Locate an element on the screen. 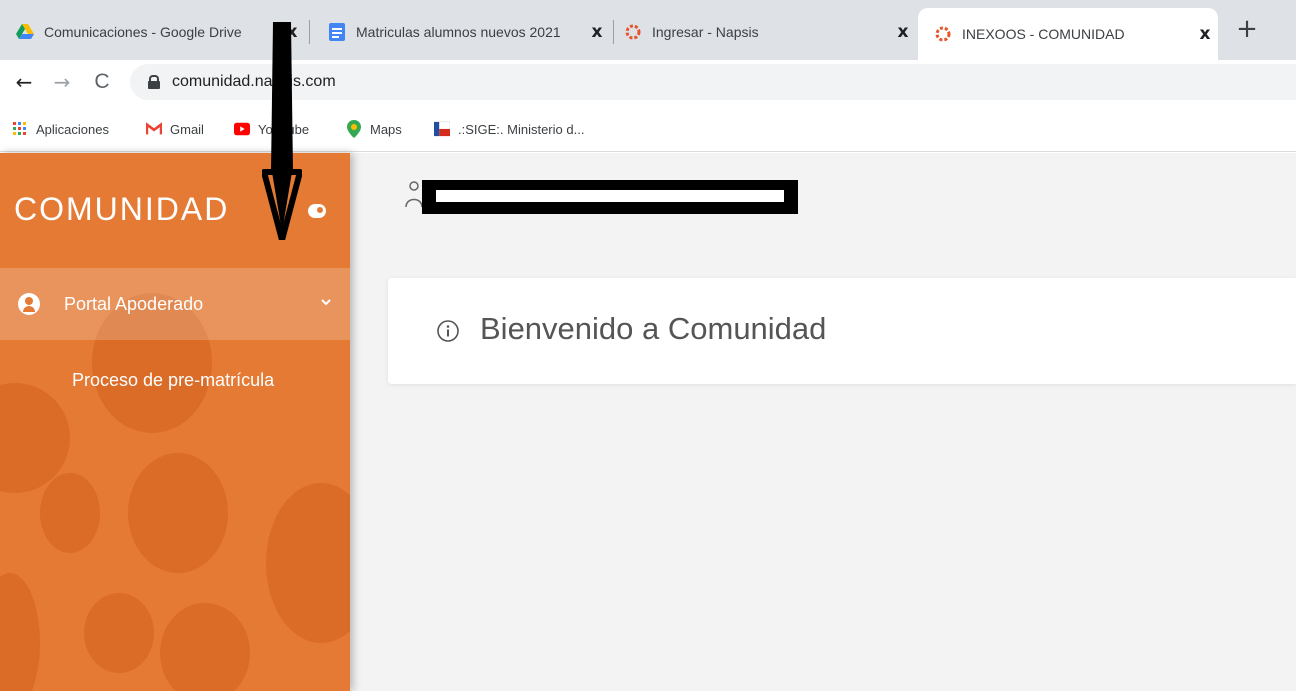 The image size is (1296, 691). tab-google-drive: Comunicaciones - Google Drive x is located at coordinates (152, 32).